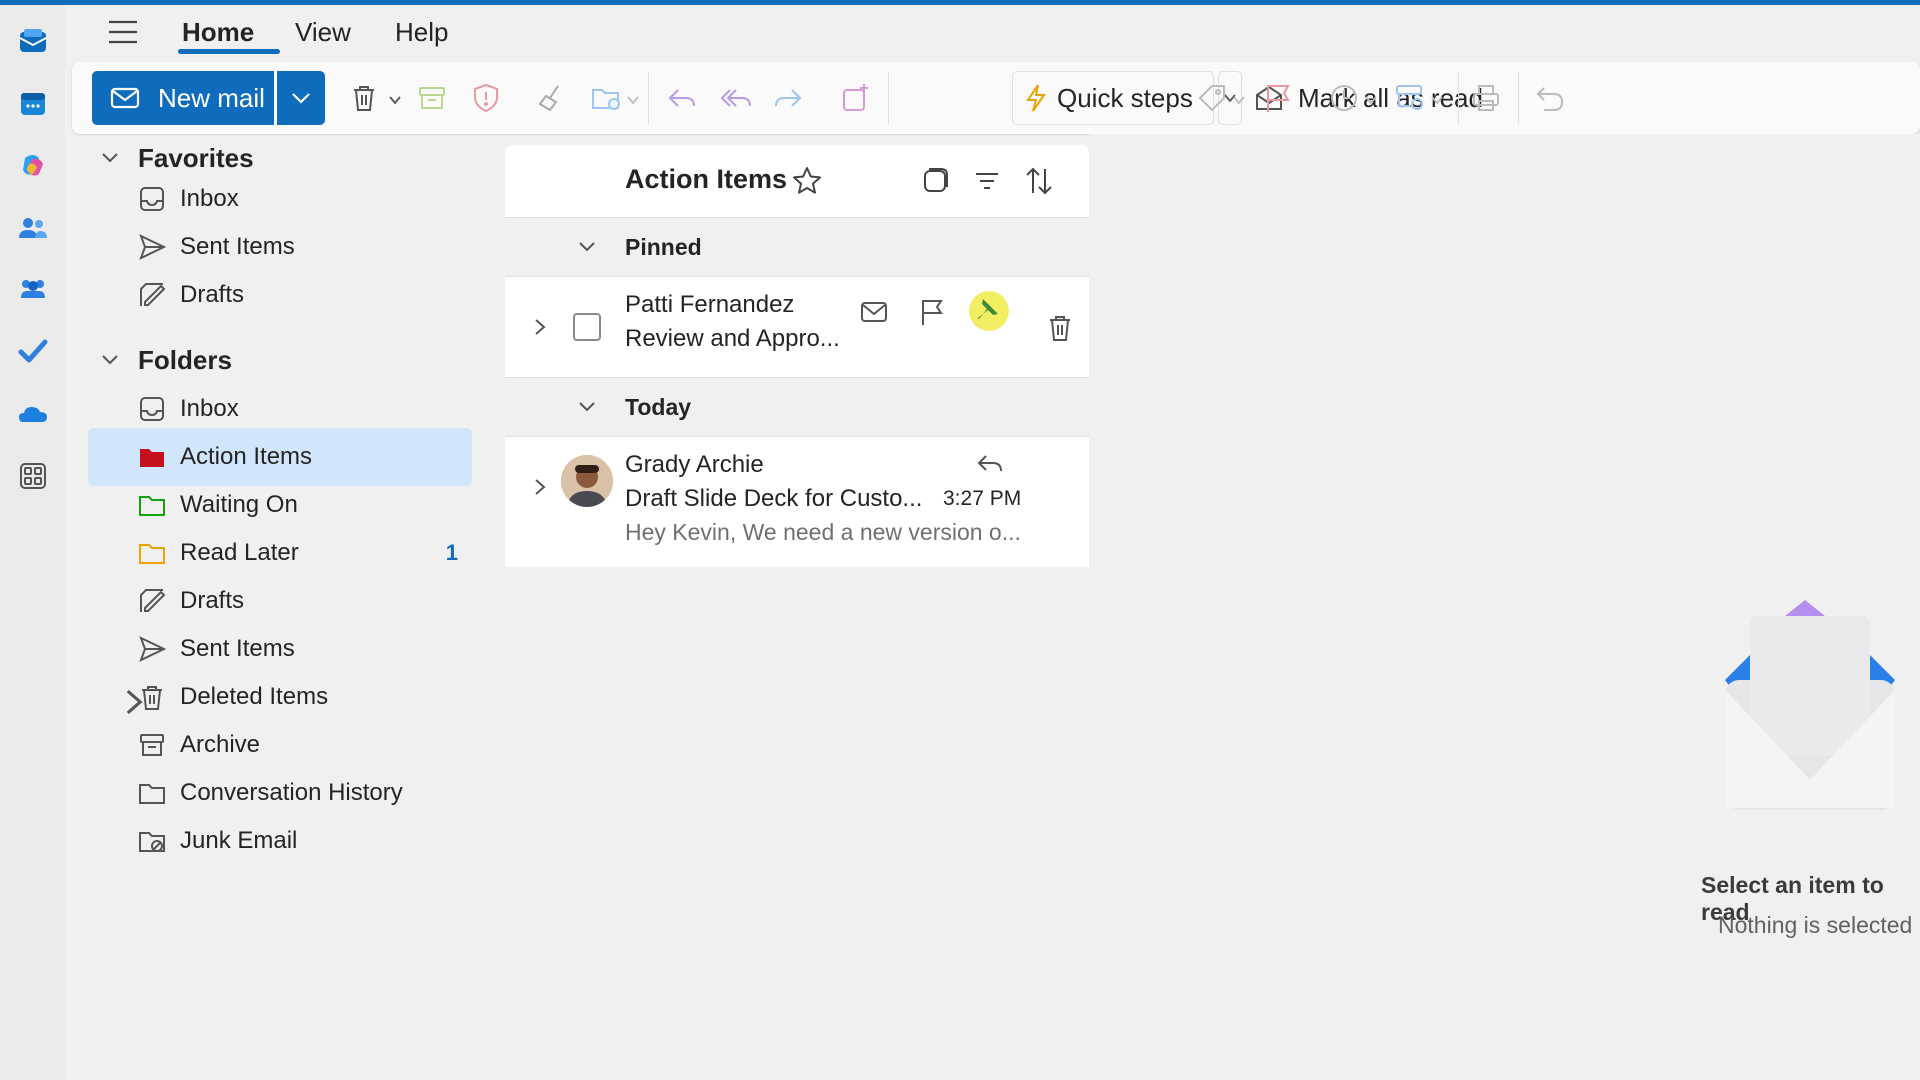  What do you see at coordinates (1437, 98) in the screenshot?
I see `rules-dropdown-icon` at bounding box center [1437, 98].